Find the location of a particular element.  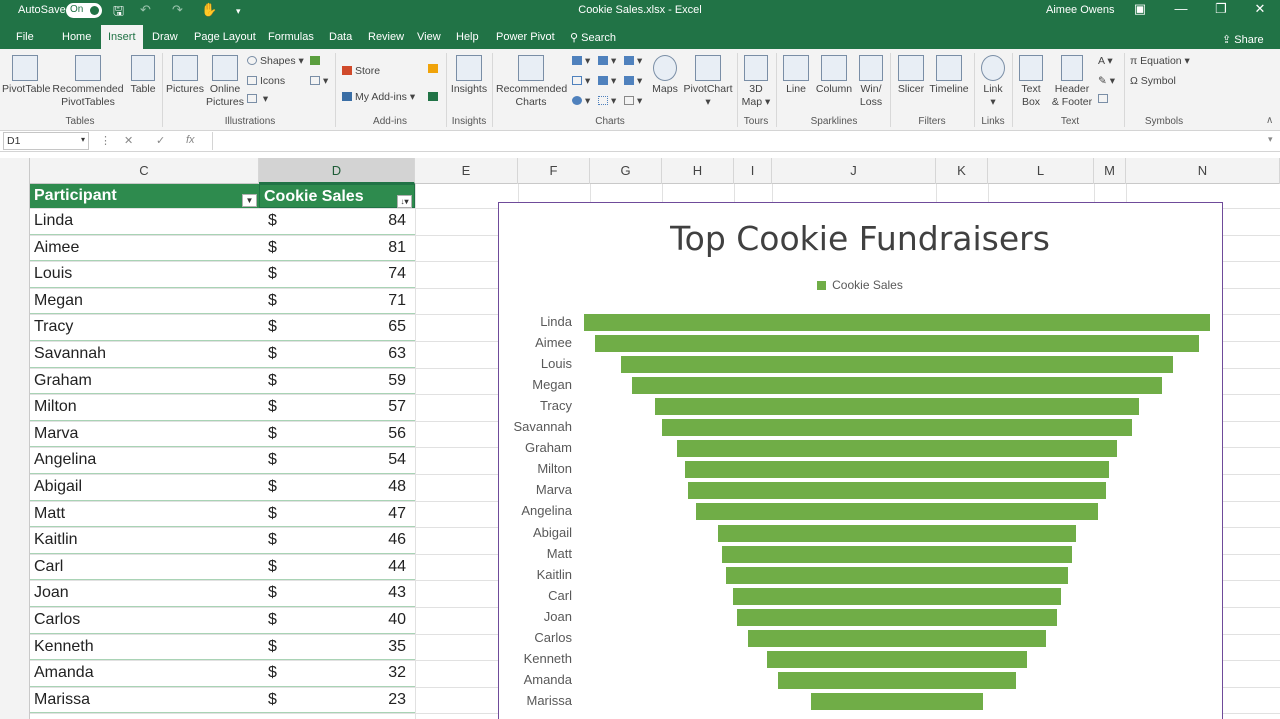

cookie-sales-cell: 81 is located at coordinates (353, 248).